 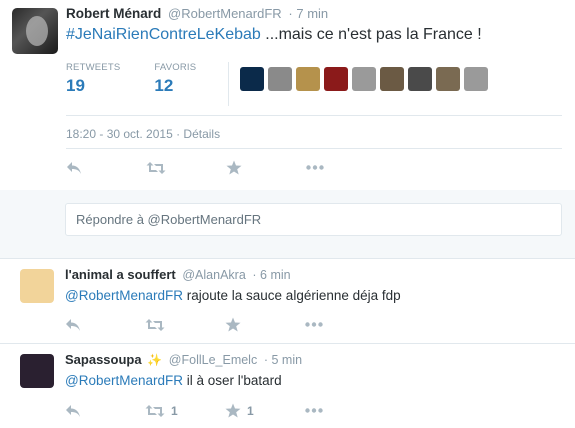 What do you see at coordinates (148, 79) in the screenshot?
I see `tweet-stats: RETWEETS 19 FAVORIS 12` at bounding box center [148, 79].